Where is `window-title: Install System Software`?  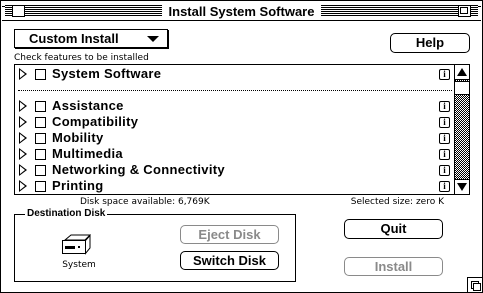
window-title: Install System Software is located at coordinates (241, 11).